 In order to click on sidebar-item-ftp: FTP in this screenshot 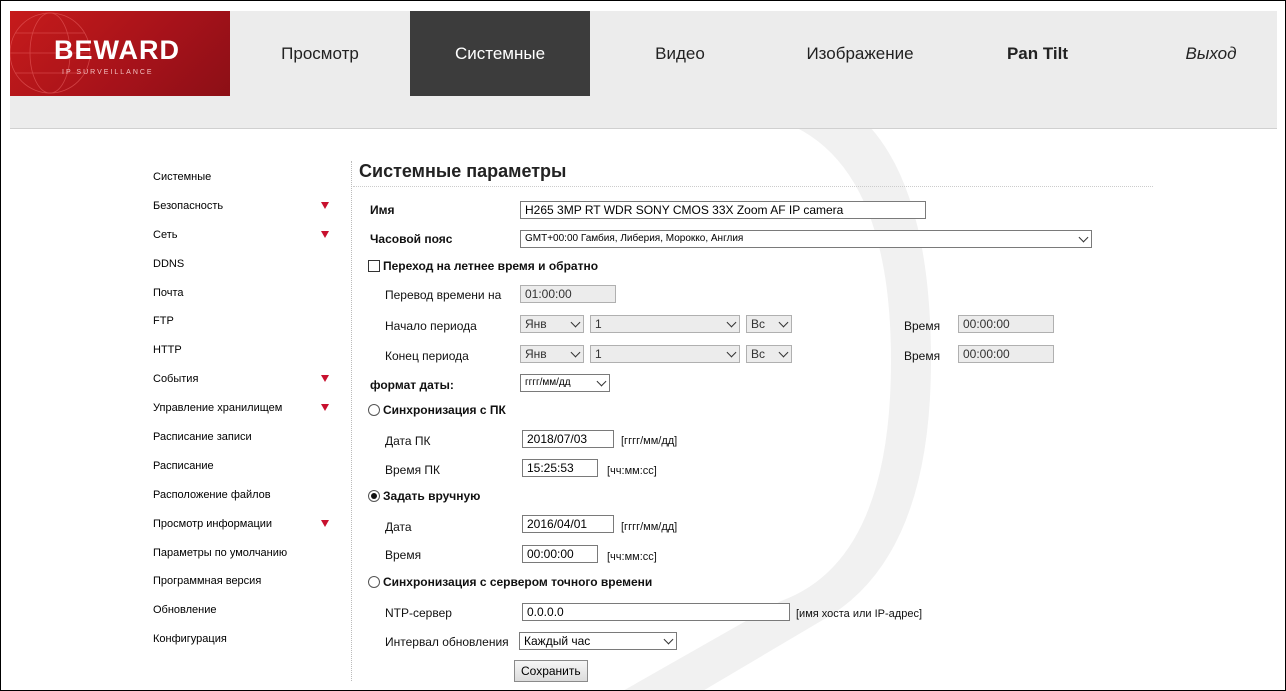, I will do `click(245, 324)`.